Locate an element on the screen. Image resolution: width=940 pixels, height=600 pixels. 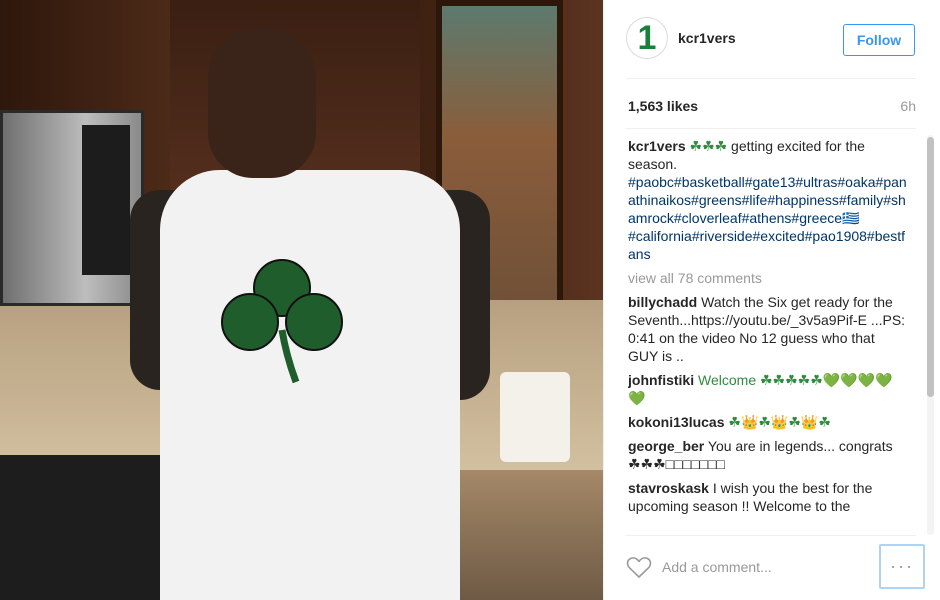
photo-jar is located at coordinates (535, 417).